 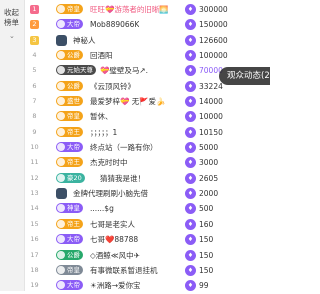 What do you see at coordinates (149, 132) in the screenshot?
I see `leaderboard-row: 9 帝王 ；；；；；1 ♦ 10150` at bounding box center [149, 132].